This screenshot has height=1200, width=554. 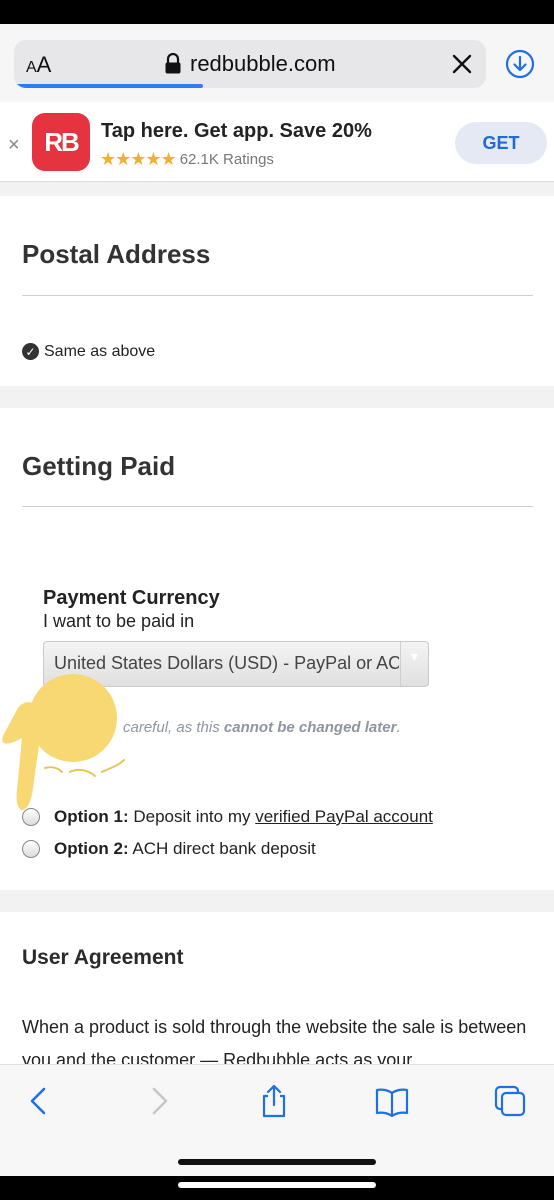 I want to click on option-2-radio, so click(x=31, y=849).